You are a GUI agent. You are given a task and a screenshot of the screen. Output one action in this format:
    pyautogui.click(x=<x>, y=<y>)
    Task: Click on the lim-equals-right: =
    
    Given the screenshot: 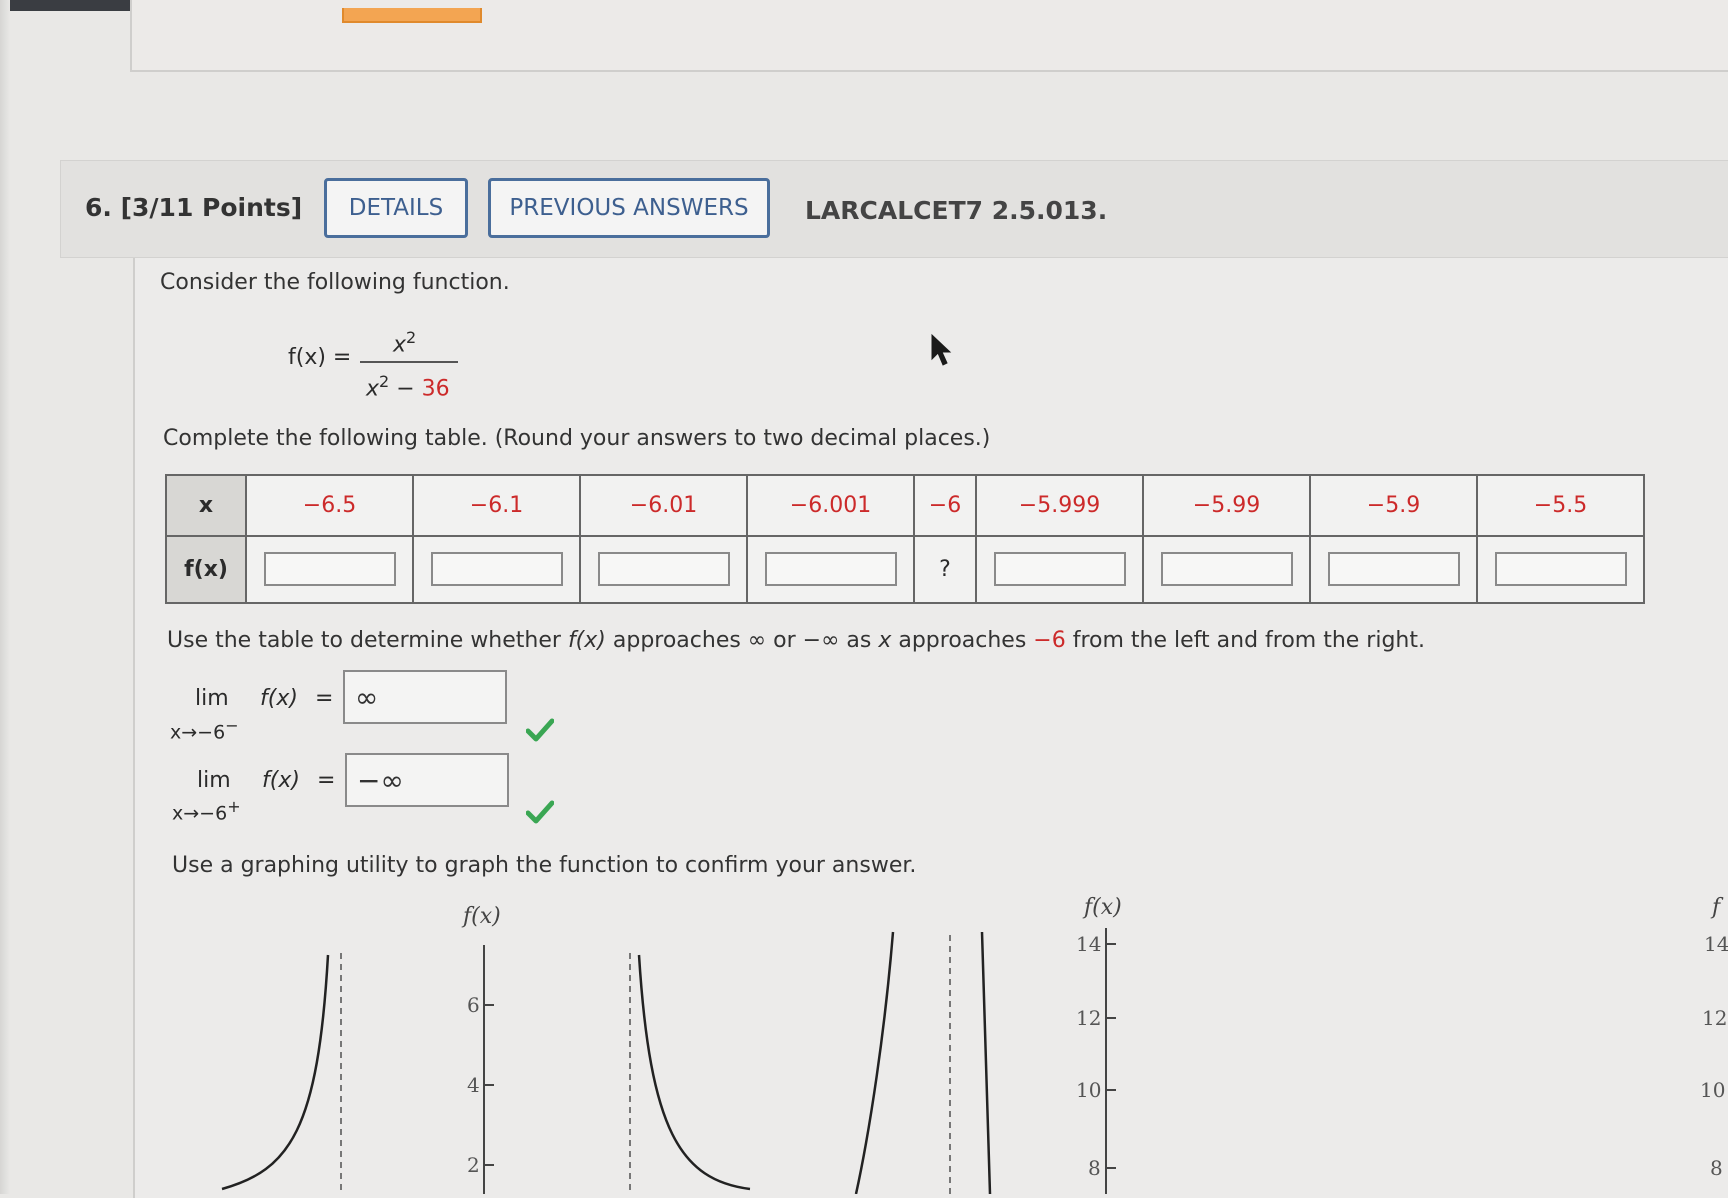 What is the action you would take?
    pyautogui.click(x=326, y=780)
    